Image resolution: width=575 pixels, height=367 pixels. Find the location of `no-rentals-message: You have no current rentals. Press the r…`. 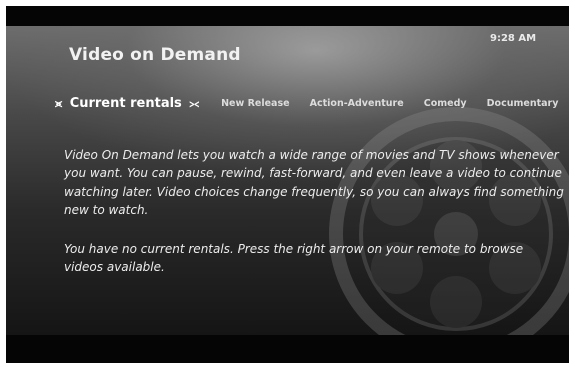

no-rentals-message: You have no current rentals. Press the r… is located at coordinates (294, 258).